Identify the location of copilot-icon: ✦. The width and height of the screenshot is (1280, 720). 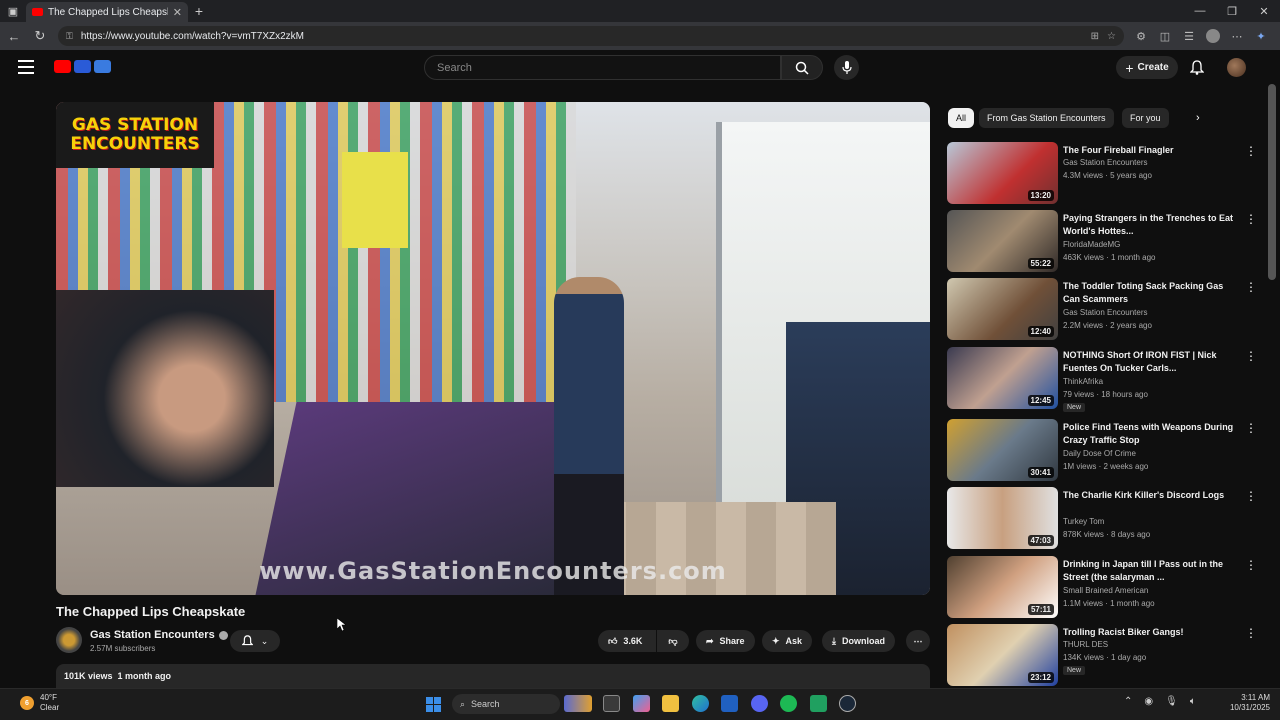
(1261, 36).